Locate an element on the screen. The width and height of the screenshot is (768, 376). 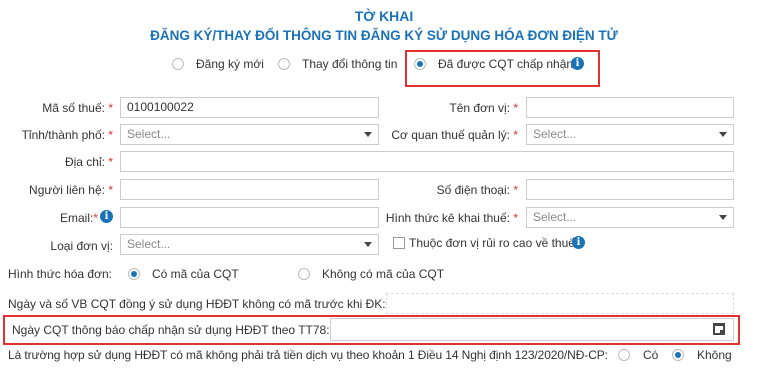
radio-new-registration is located at coordinates (178, 64).